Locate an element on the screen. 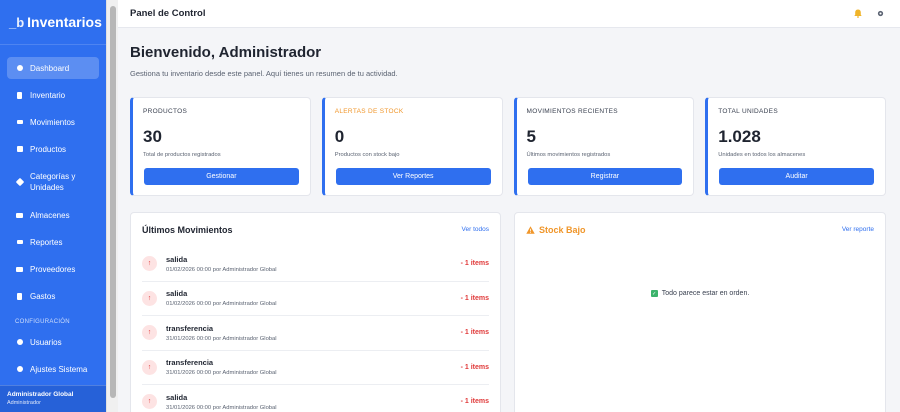 The height and width of the screenshot is (412, 900). sidebar-item-label: Productos is located at coordinates (48, 149).